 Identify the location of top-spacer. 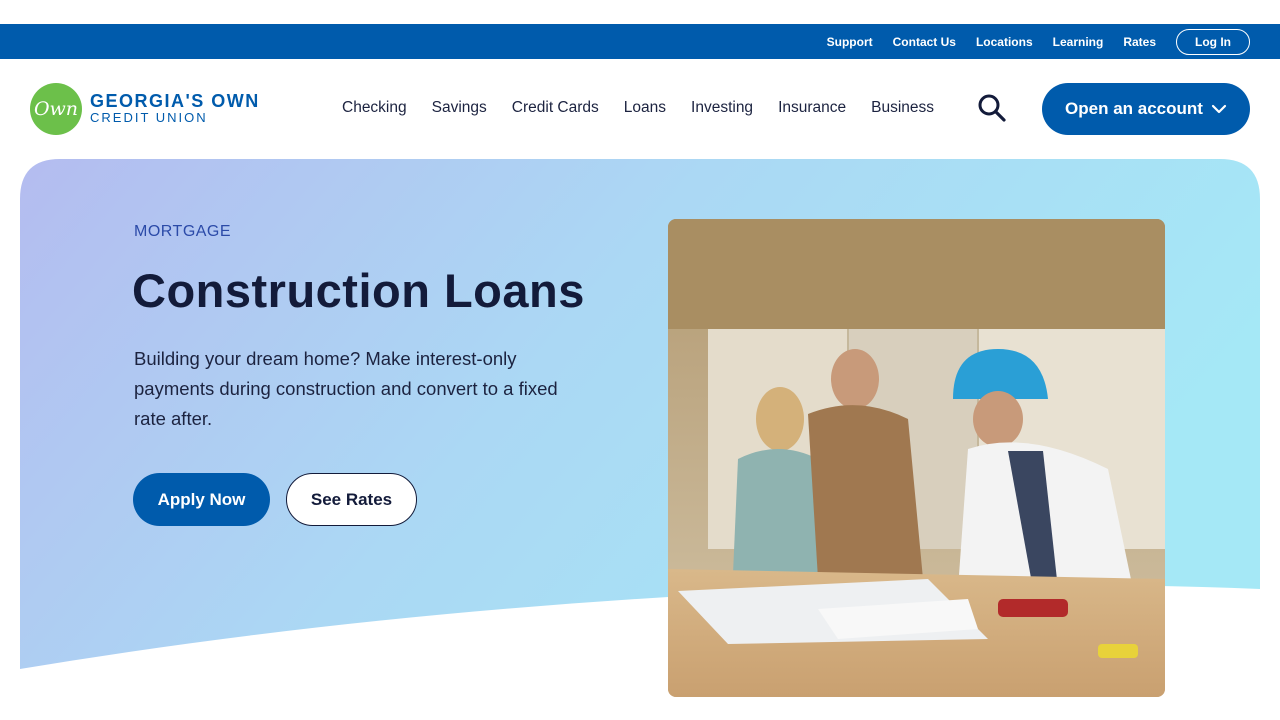
(640, 12).